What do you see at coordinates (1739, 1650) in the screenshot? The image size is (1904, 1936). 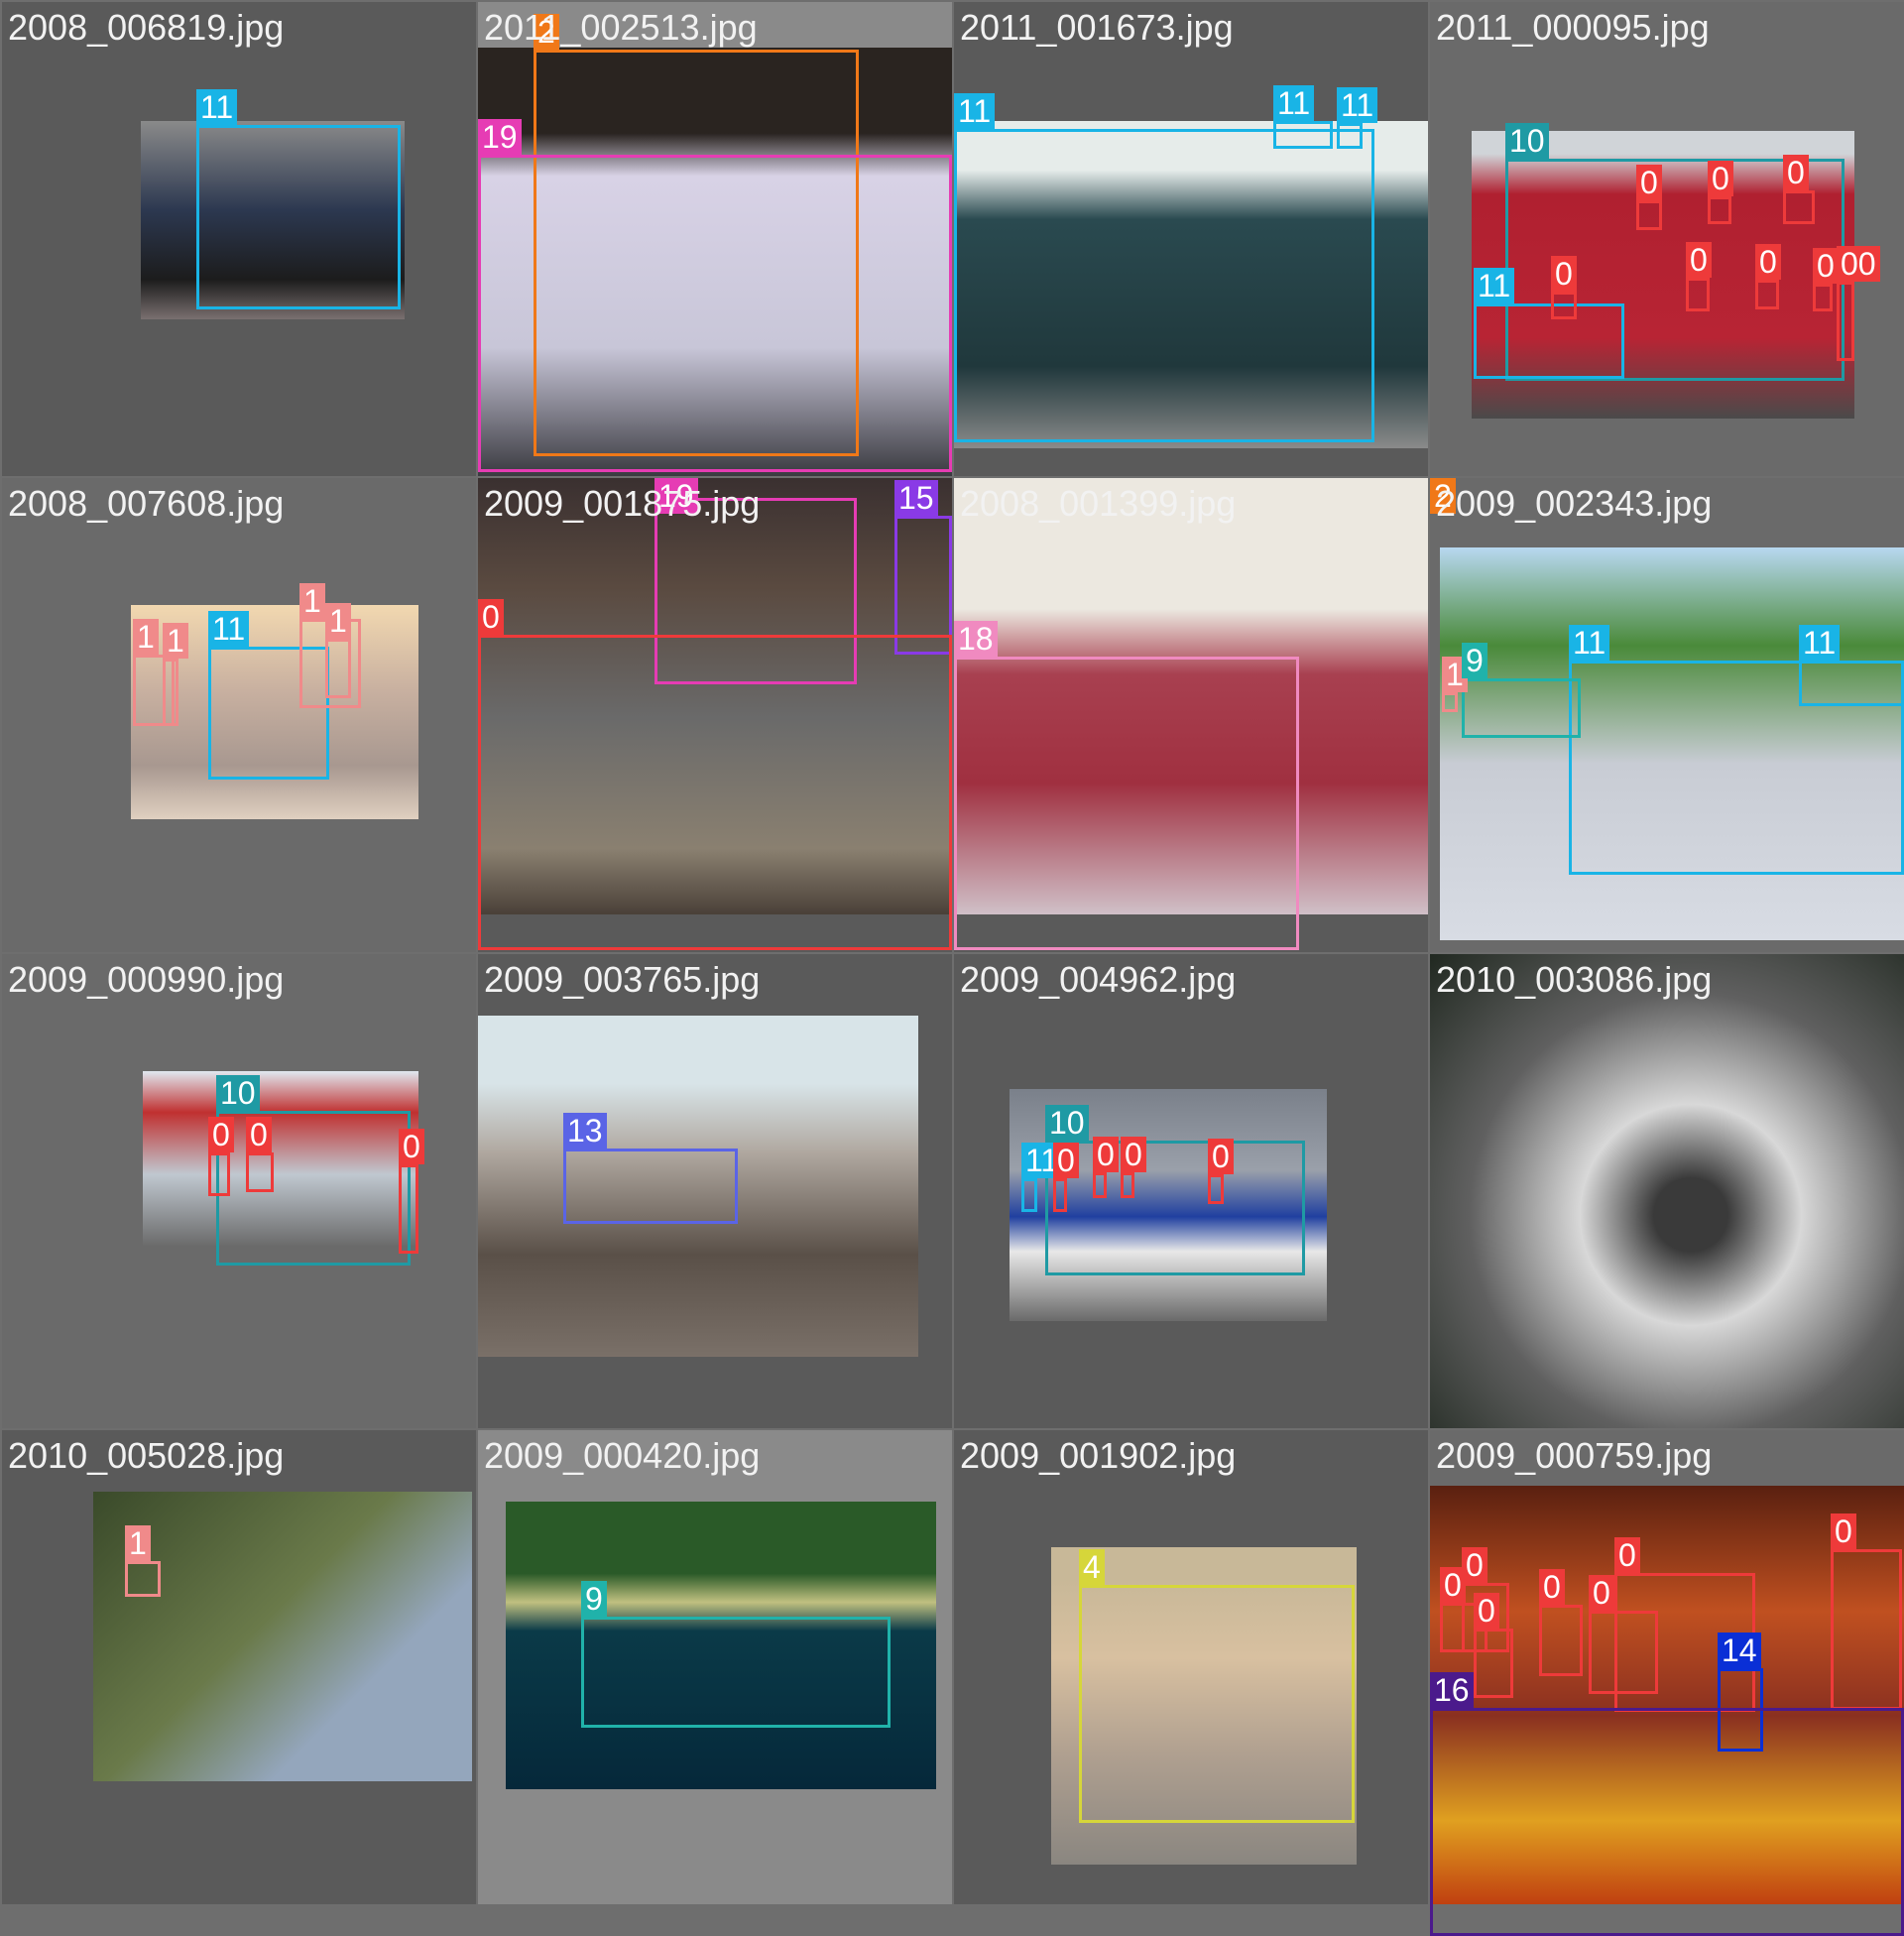 I see `class-label: 14` at bounding box center [1739, 1650].